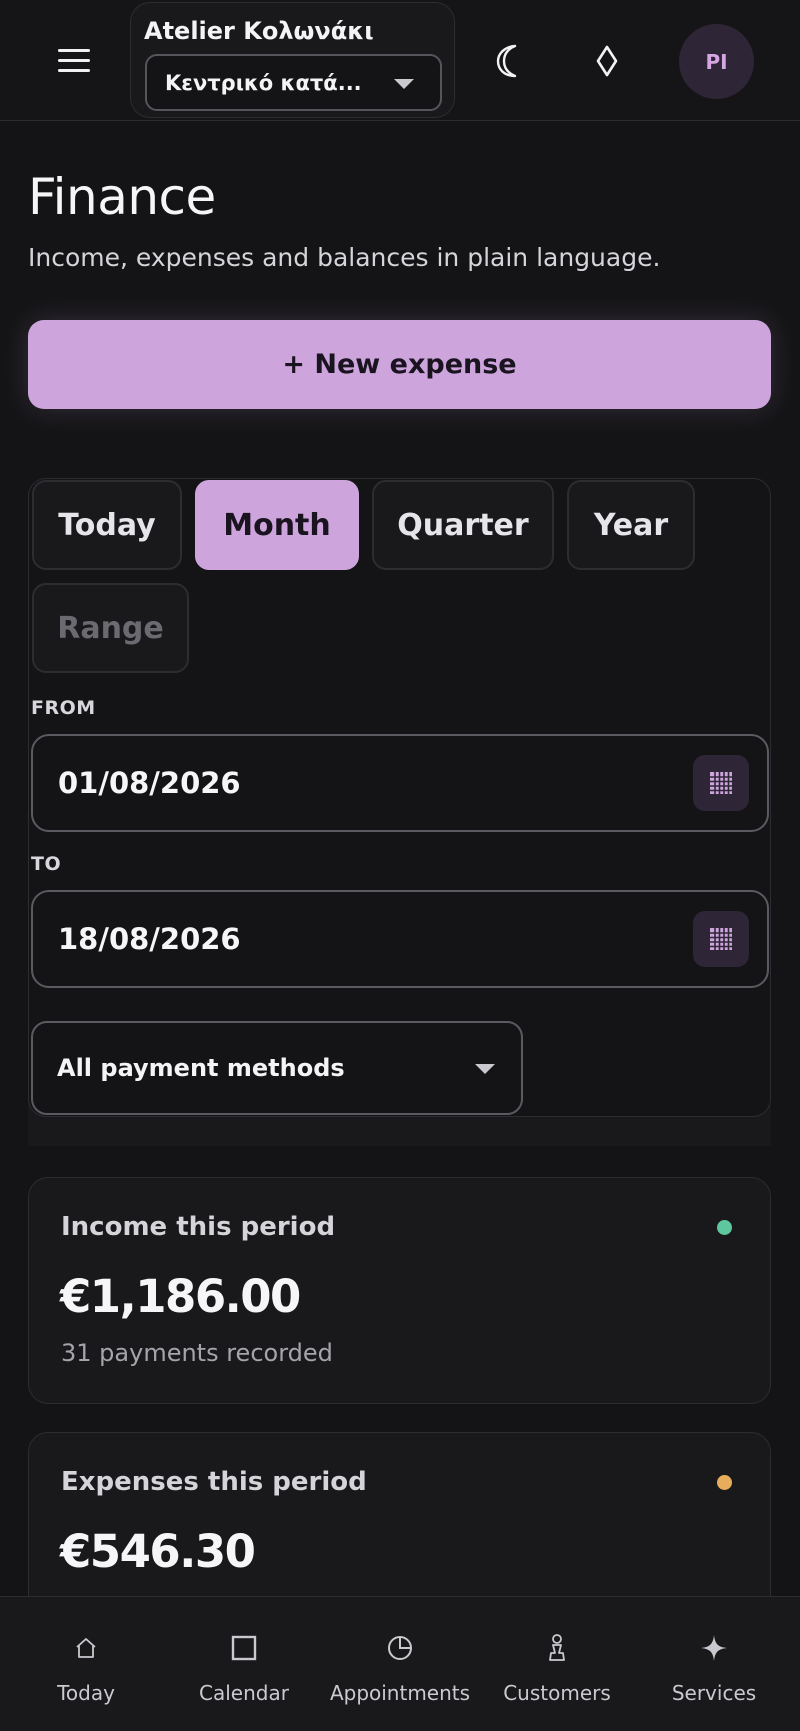 The height and width of the screenshot is (1731, 800). I want to click on expenses-status-dot, so click(724, 1482).